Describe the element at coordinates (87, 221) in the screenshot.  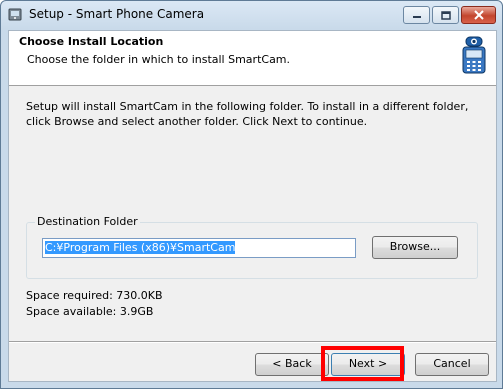
I see `destination-folder-label: Destination Folder` at that location.